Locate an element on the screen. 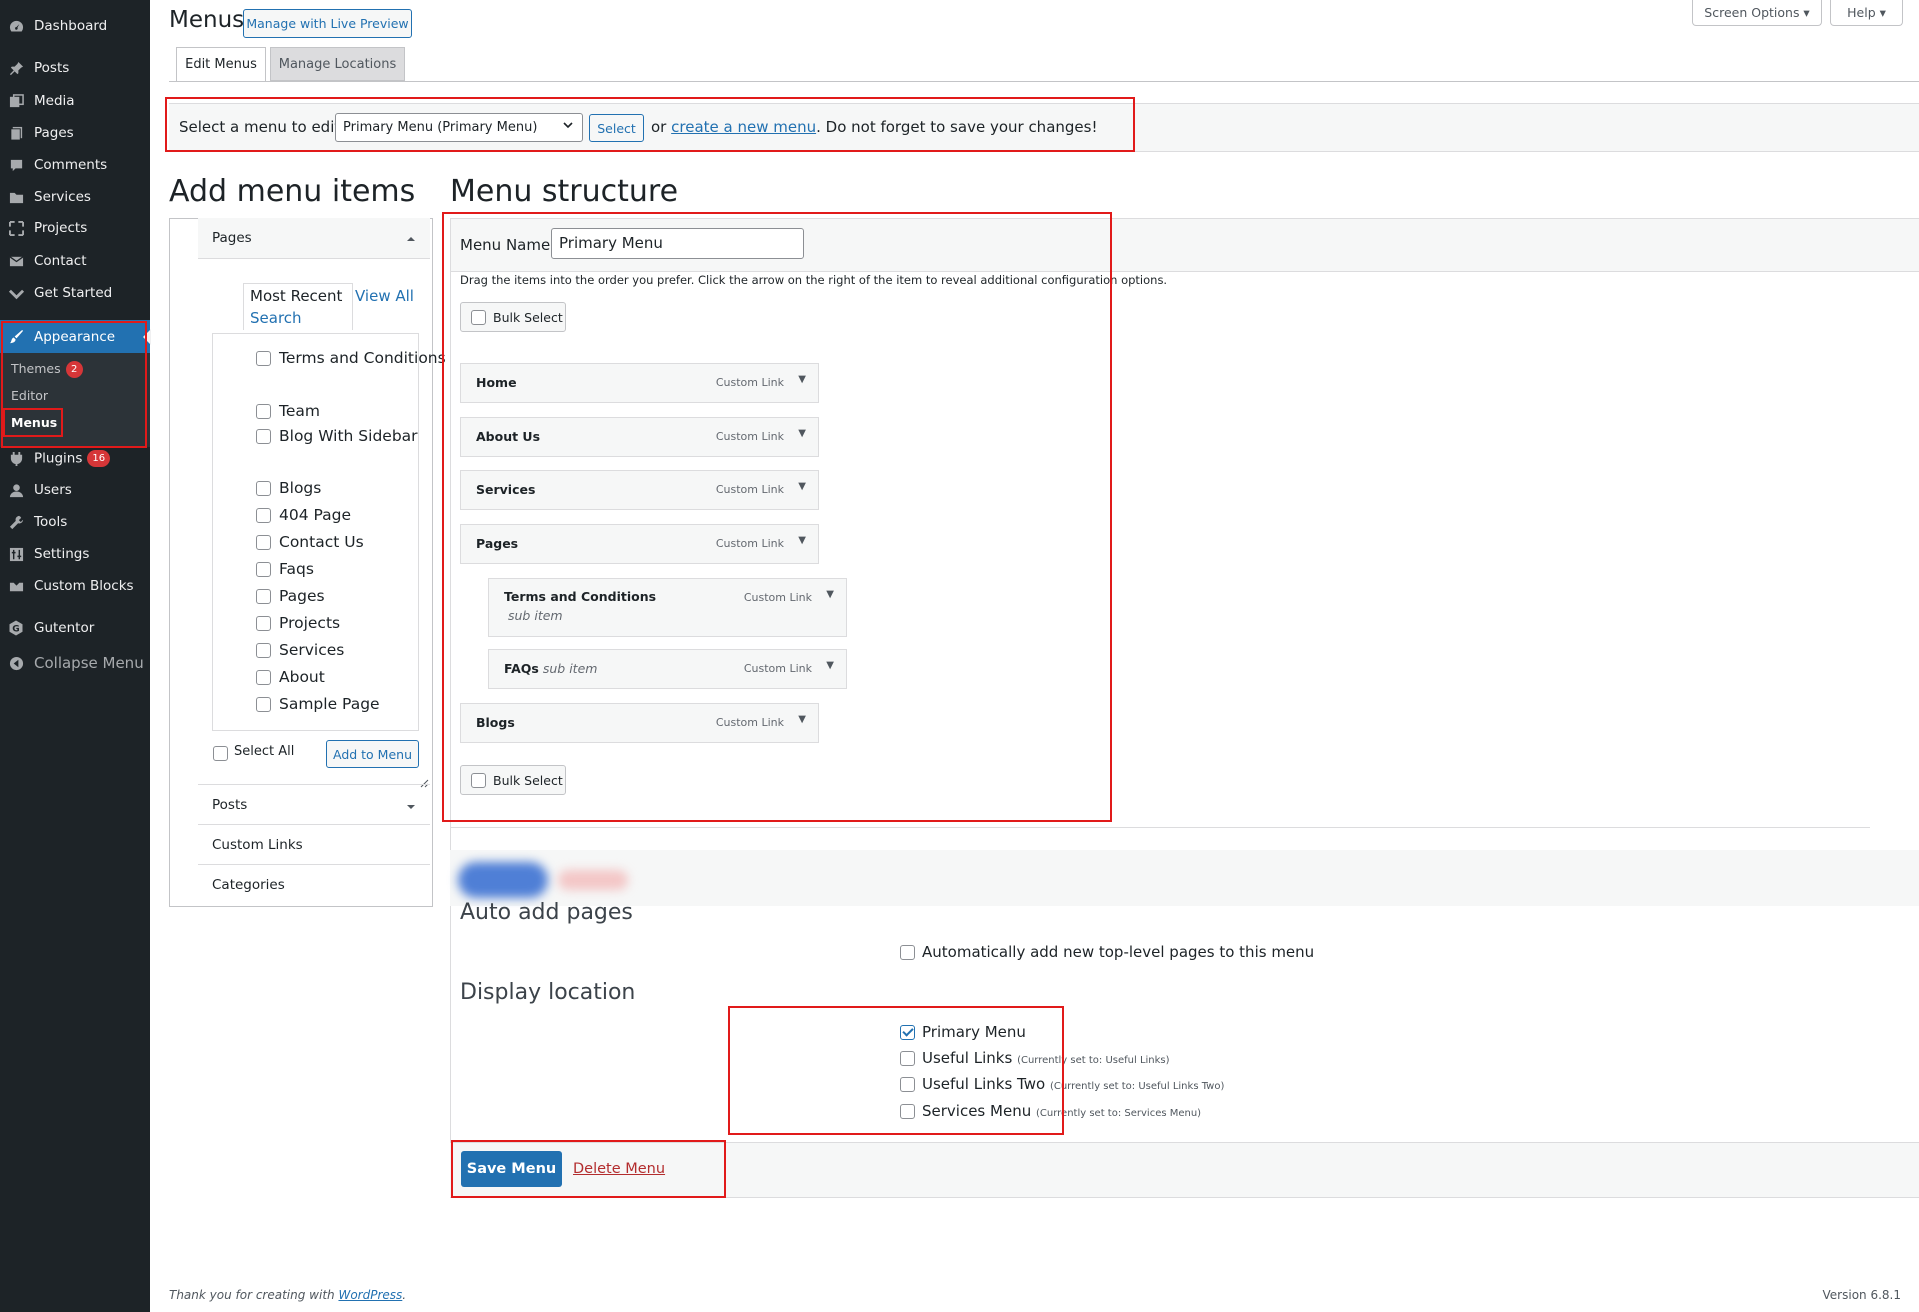 The width and height of the screenshot is (1919, 1312). select-all-checkbox is located at coordinates (220, 753).